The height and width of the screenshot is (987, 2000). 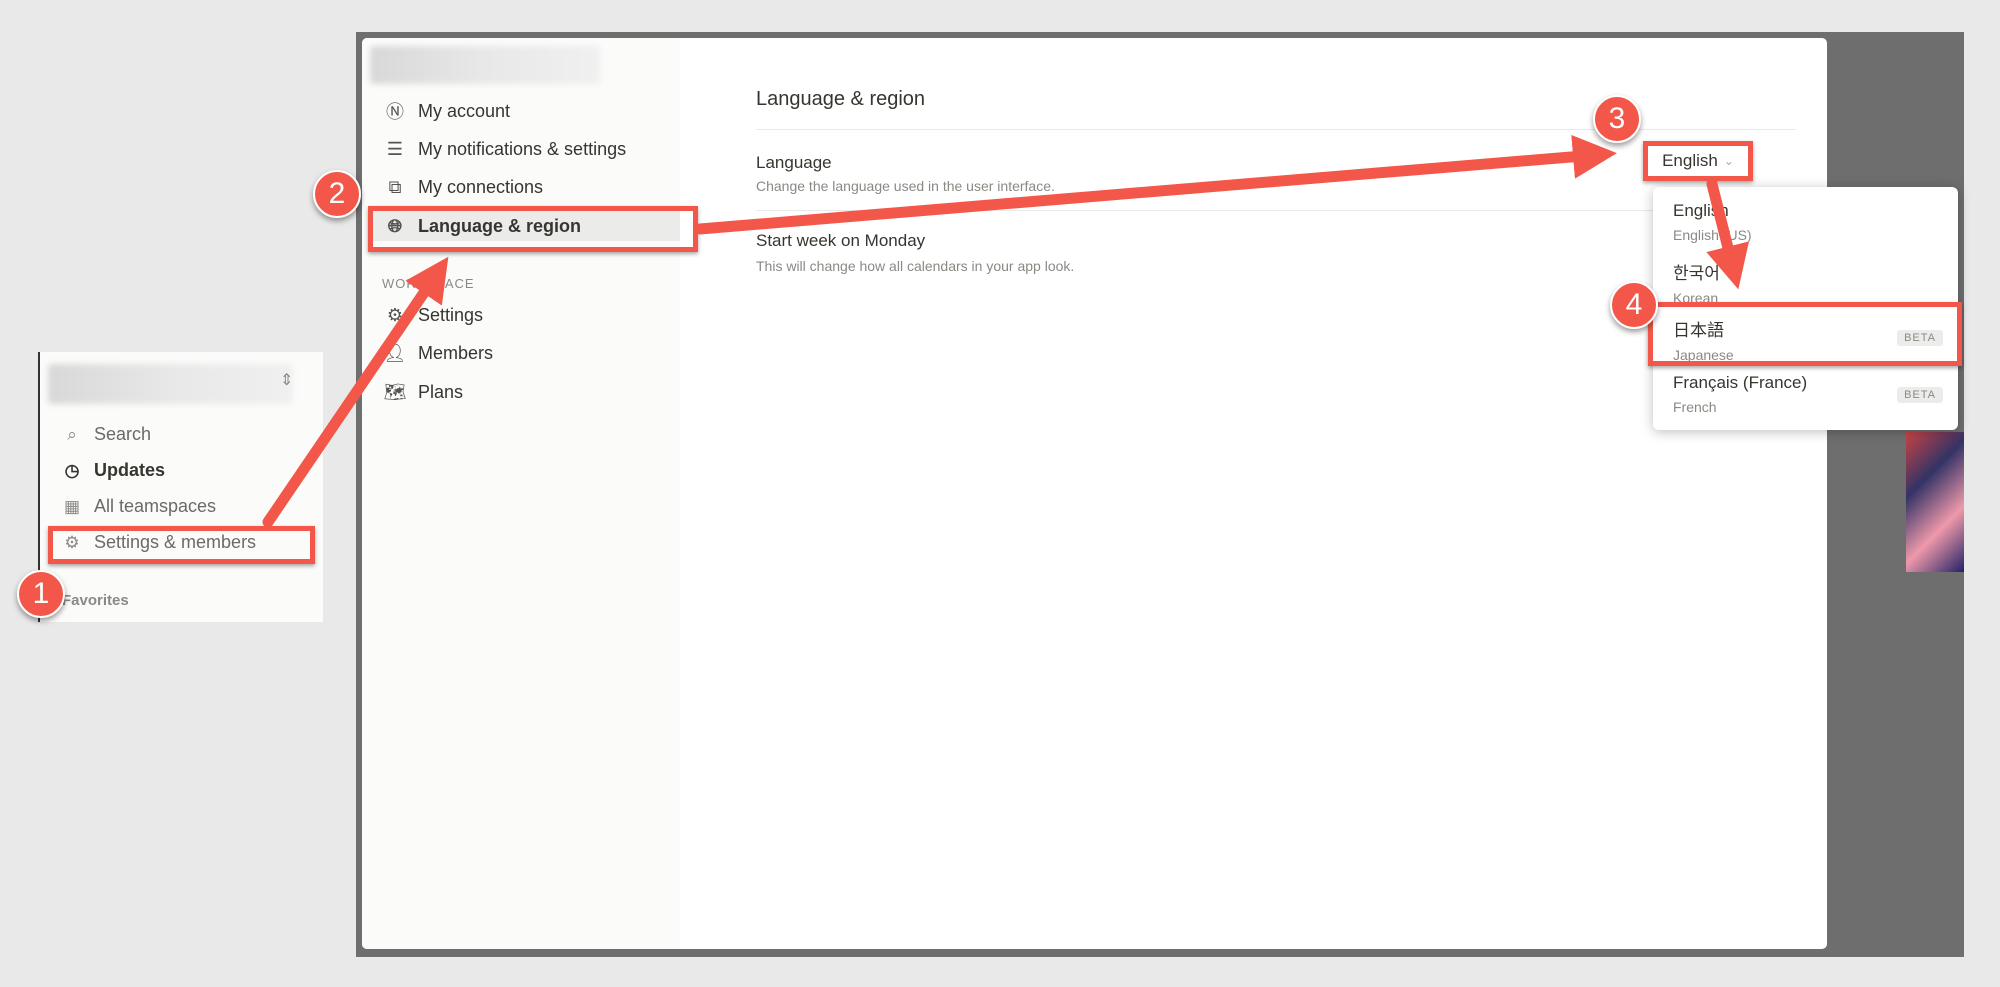 I want to click on step-badge-3: 3, so click(x=1617, y=119).